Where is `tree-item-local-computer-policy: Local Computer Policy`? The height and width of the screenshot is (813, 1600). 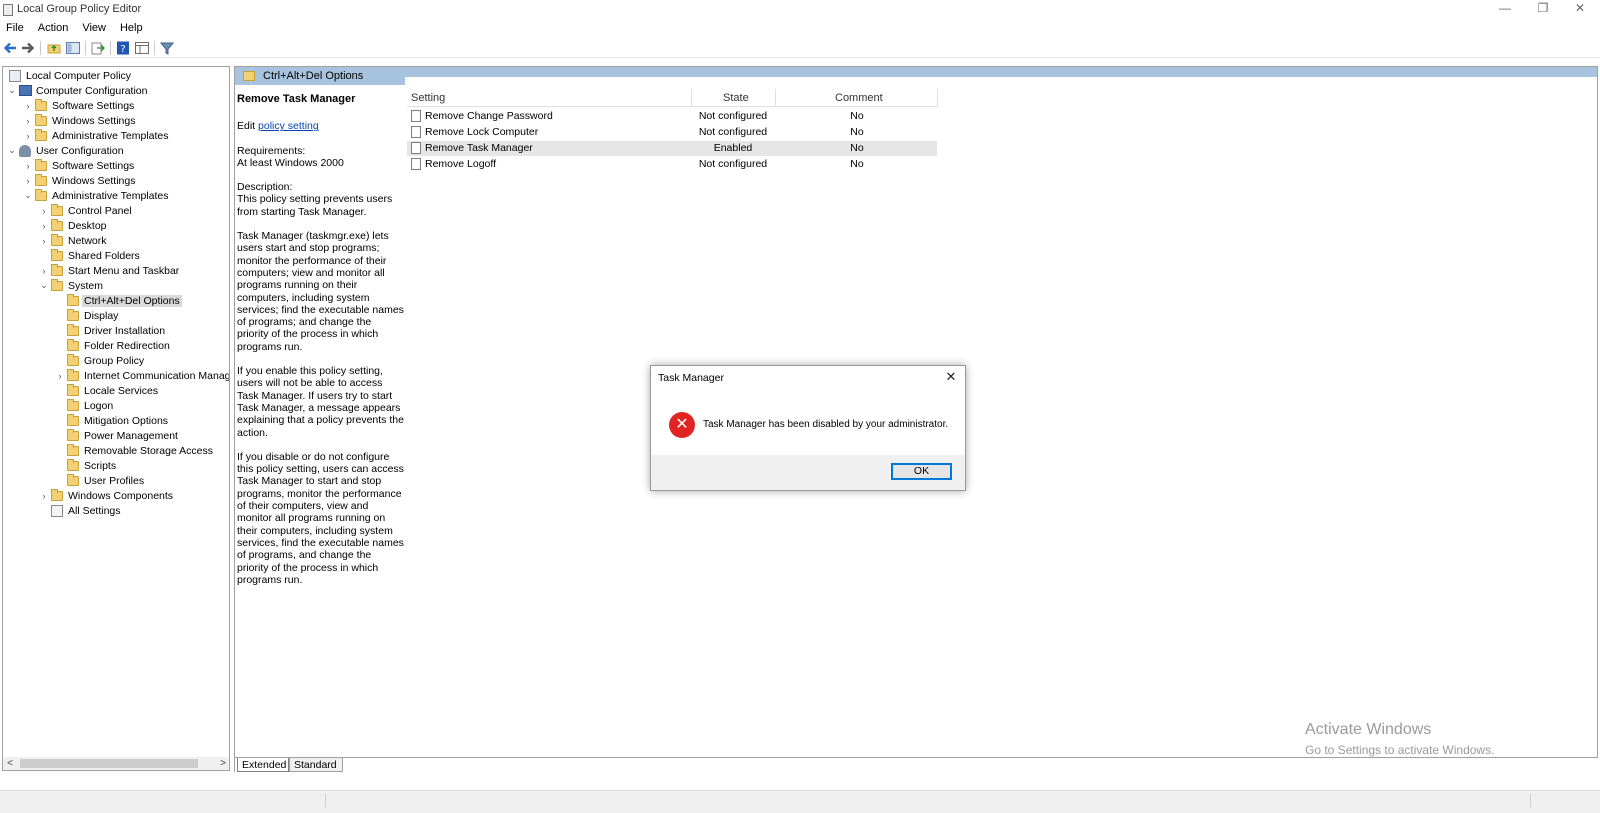 tree-item-local-computer-policy: Local Computer Policy is located at coordinates (70, 75).